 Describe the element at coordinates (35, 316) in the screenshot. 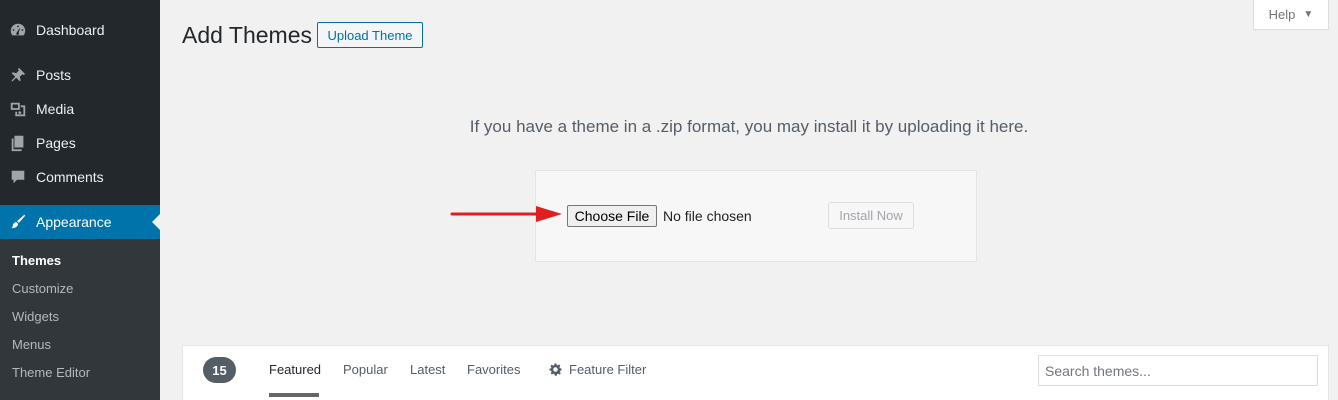

I see `submenu-widgets: Widgets` at that location.